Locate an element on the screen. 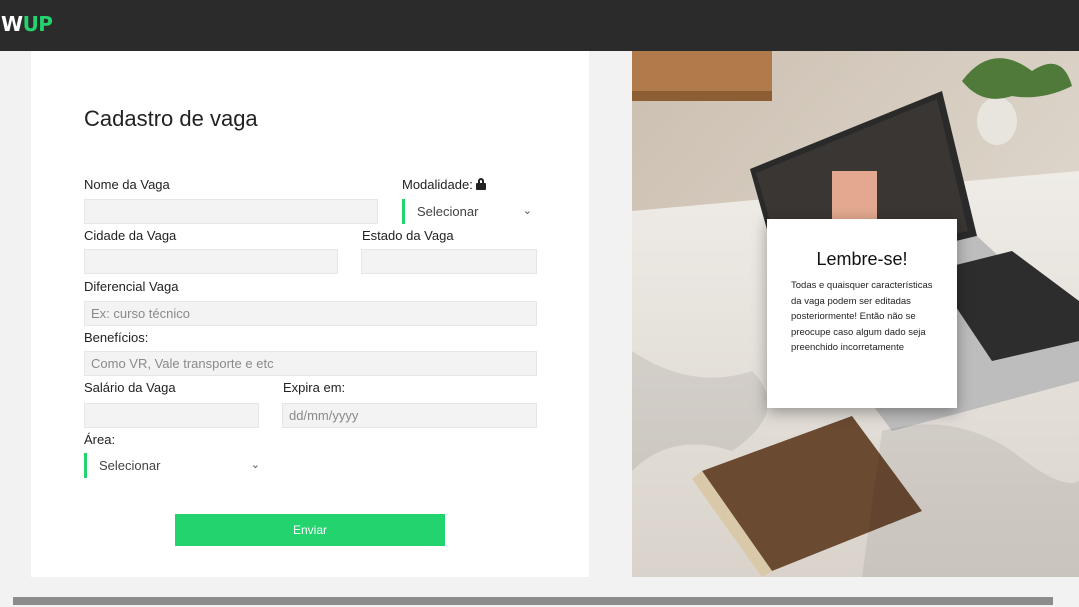 The image size is (1079, 607). salario-vaga-label: Salário da Vaga is located at coordinates (130, 387).